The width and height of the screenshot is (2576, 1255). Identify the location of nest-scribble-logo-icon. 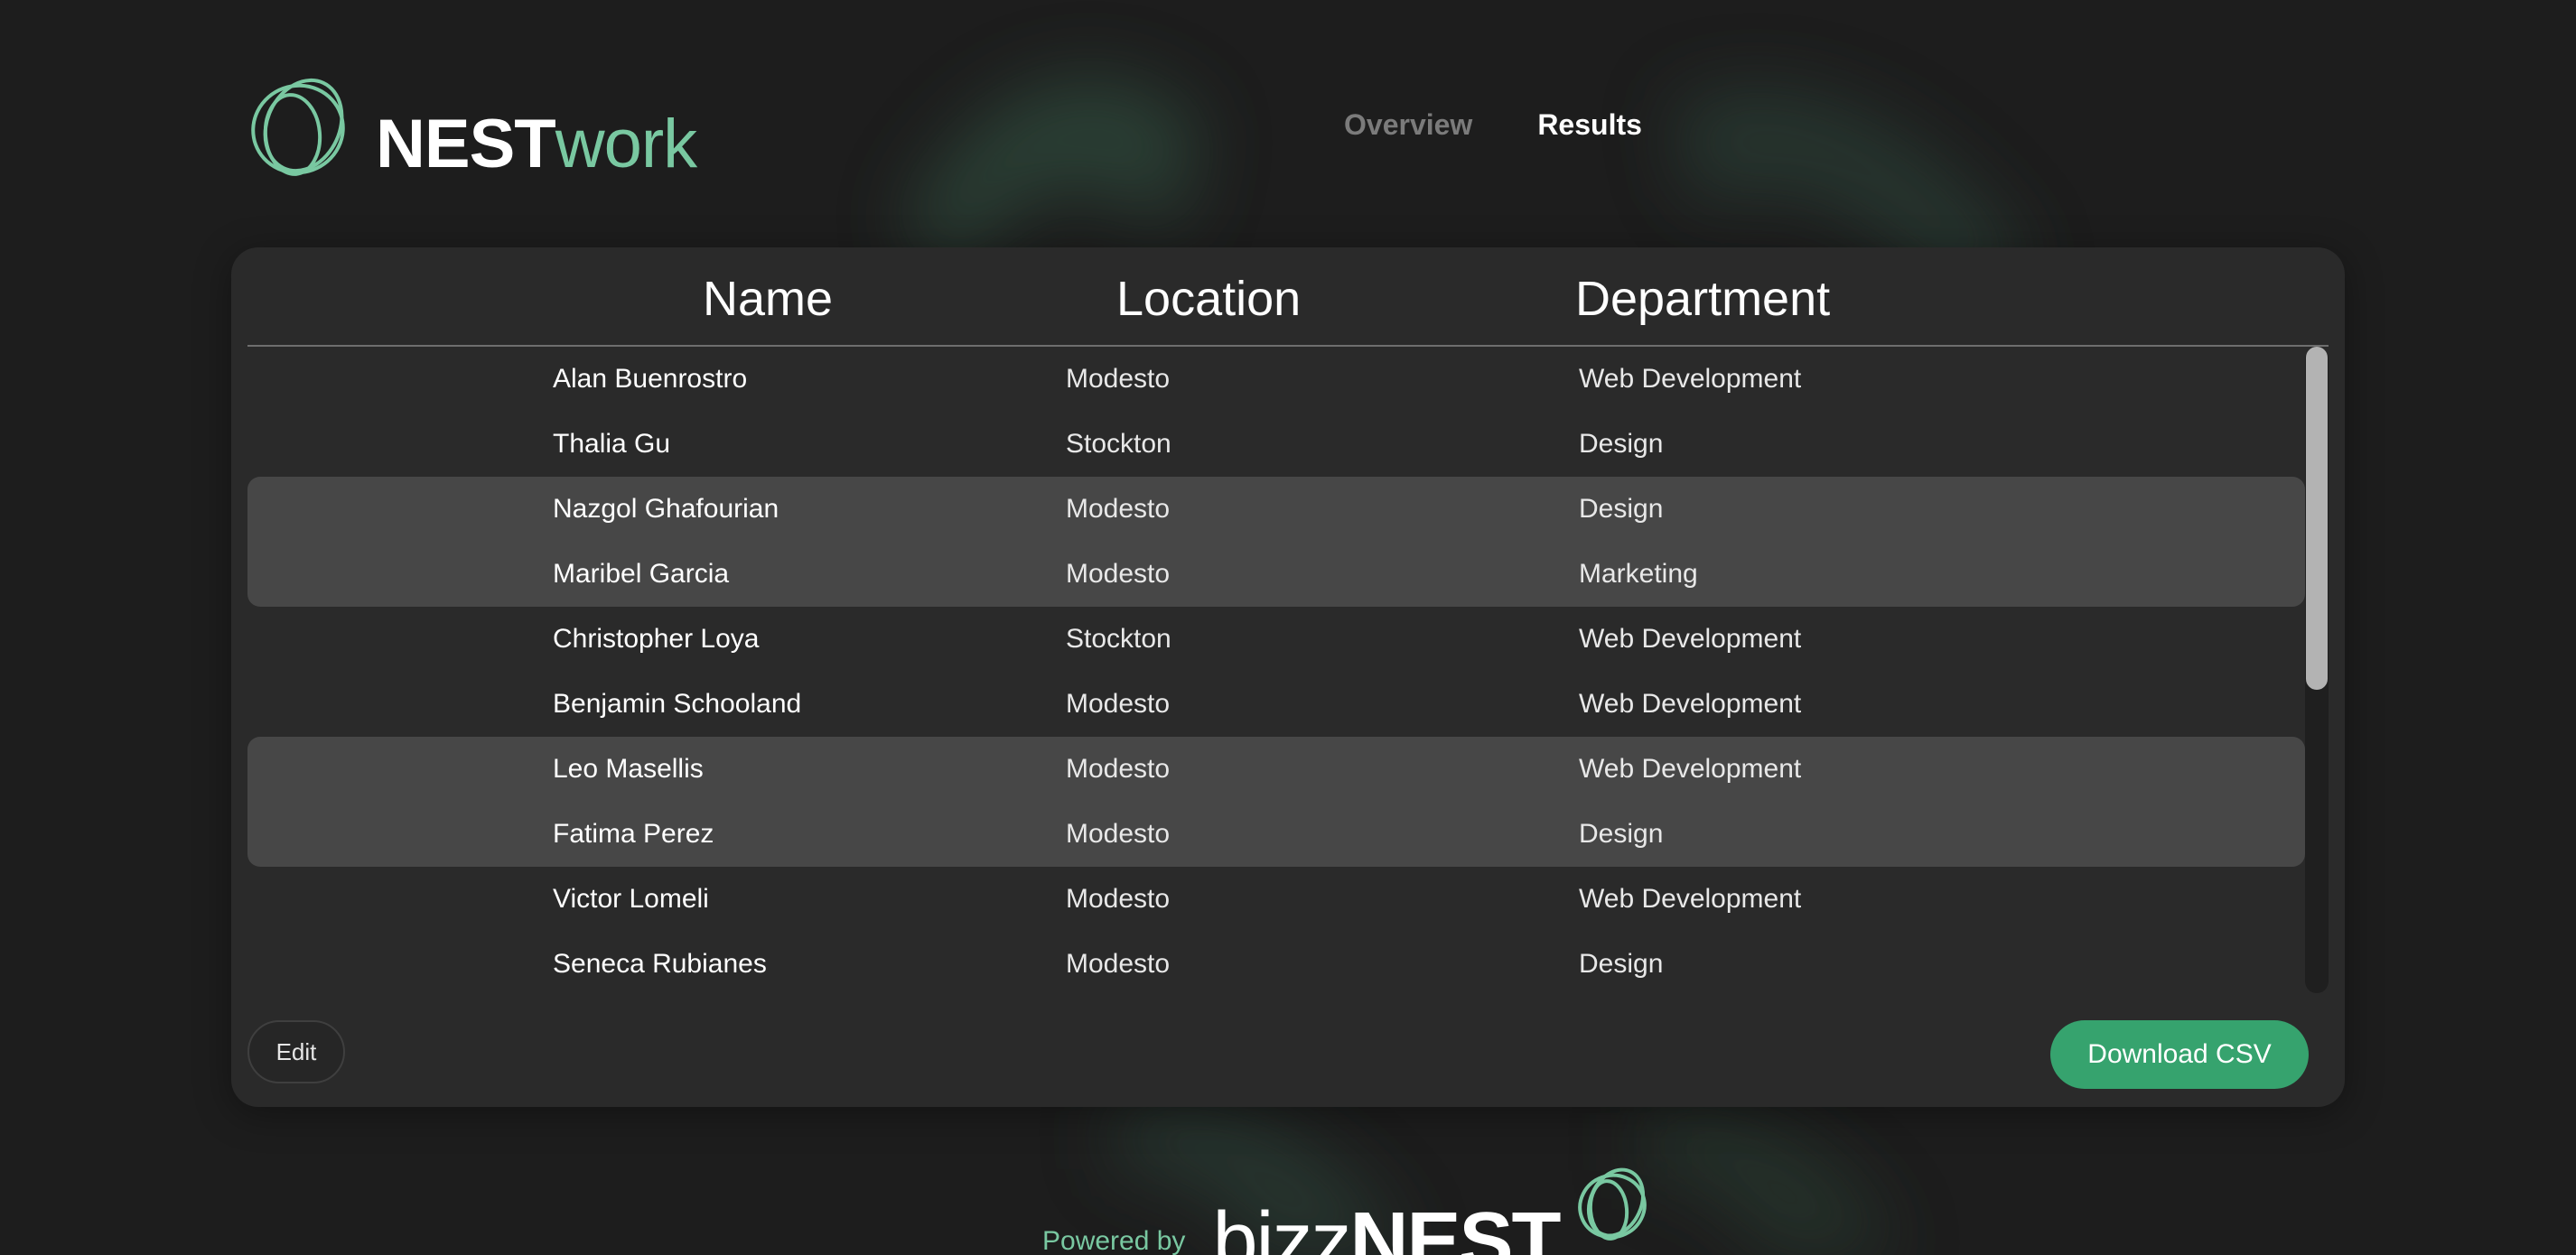
(298, 127).